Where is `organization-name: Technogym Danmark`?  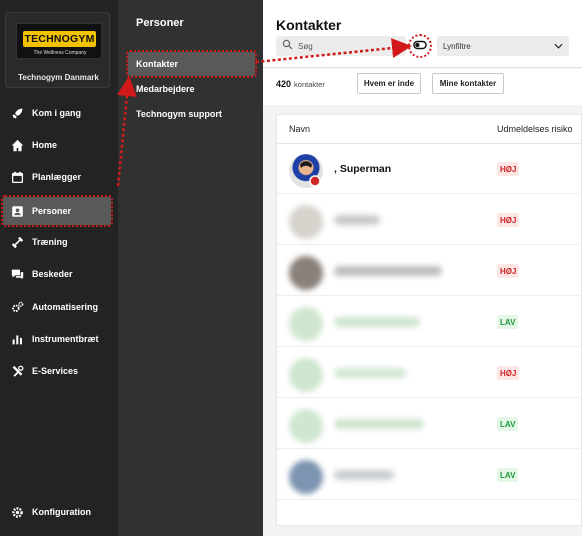
organization-name: Technogym Danmark is located at coordinates (58, 77).